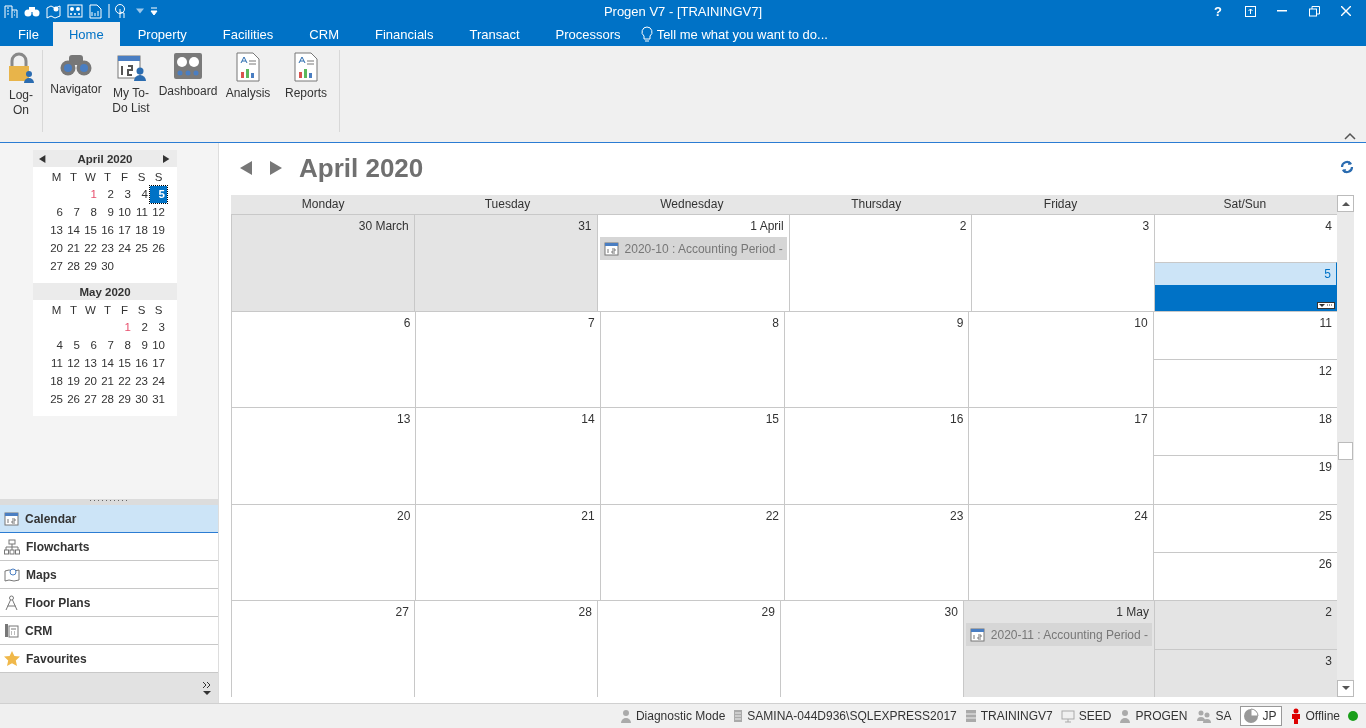 The image size is (1366, 728). I want to click on ribbon-button: Log-On, so click(21, 85).